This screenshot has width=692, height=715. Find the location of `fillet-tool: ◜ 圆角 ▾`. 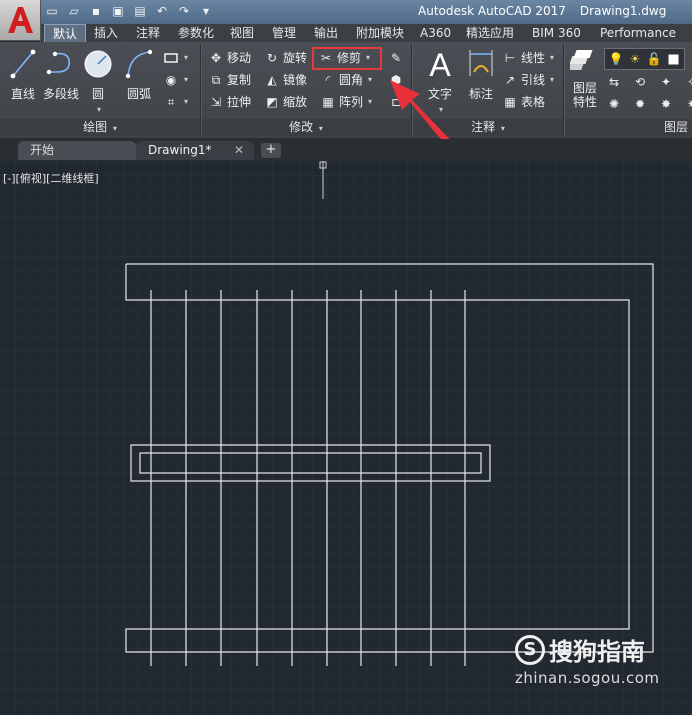

fillet-tool: ◜ 圆角 ▾ is located at coordinates (346, 80).